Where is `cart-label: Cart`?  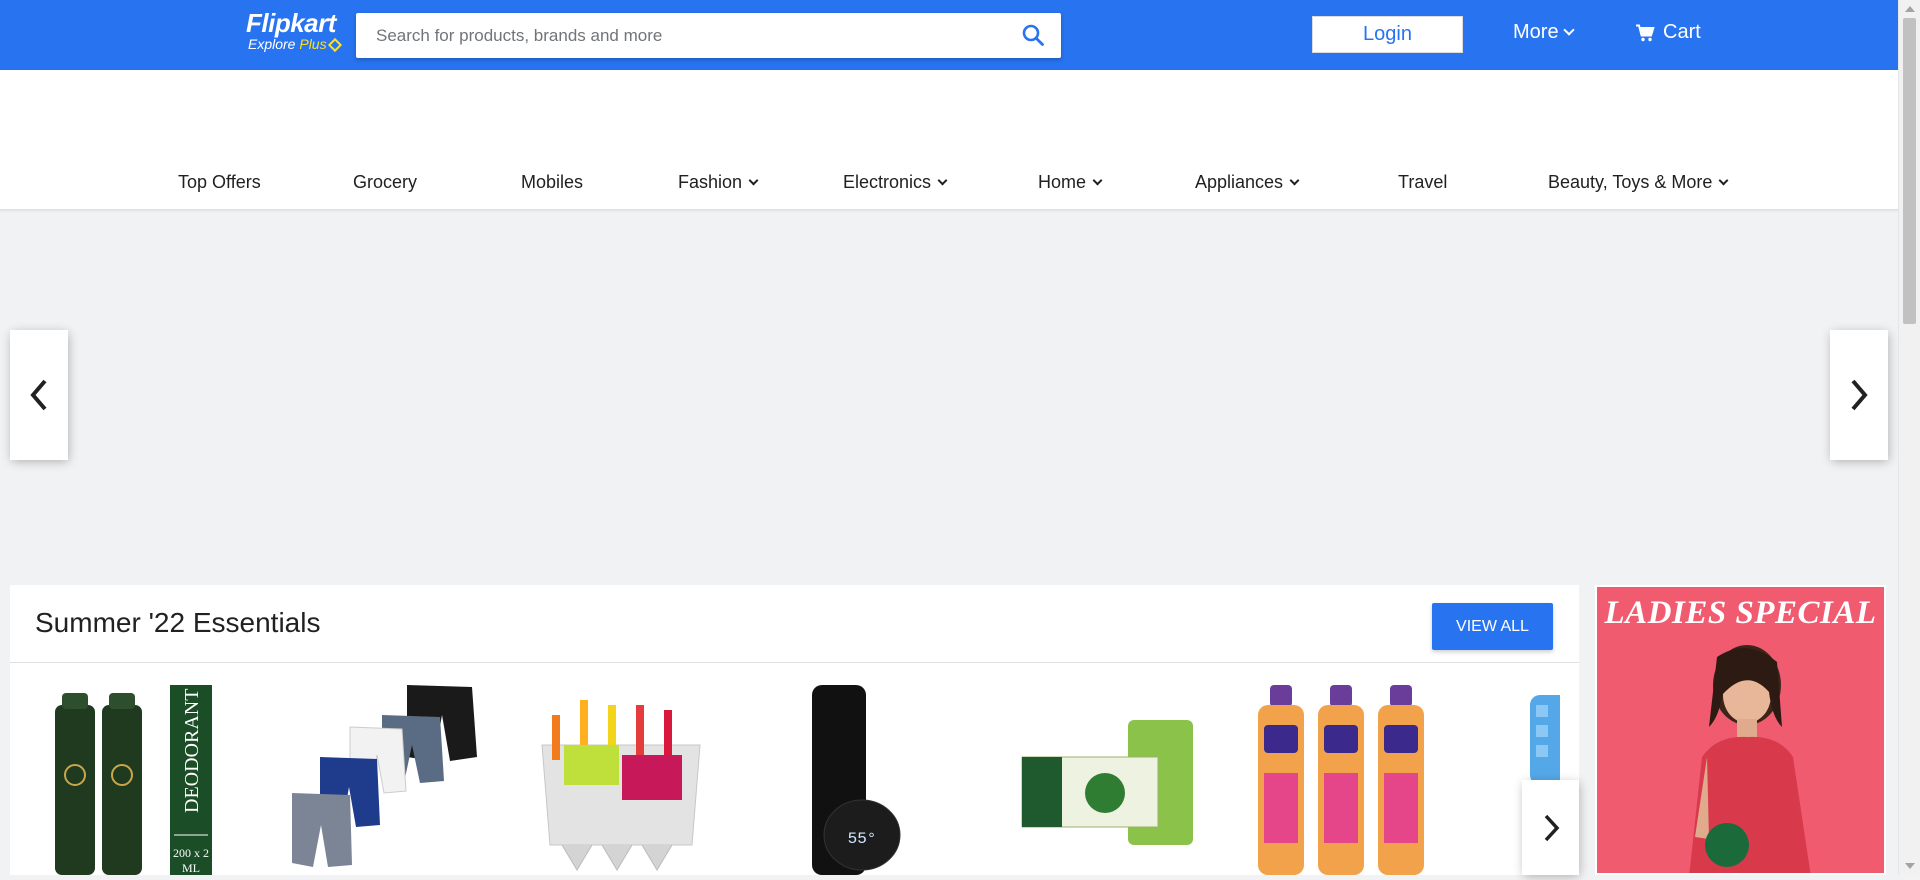 cart-label: Cart is located at coordinates (1682, 32).